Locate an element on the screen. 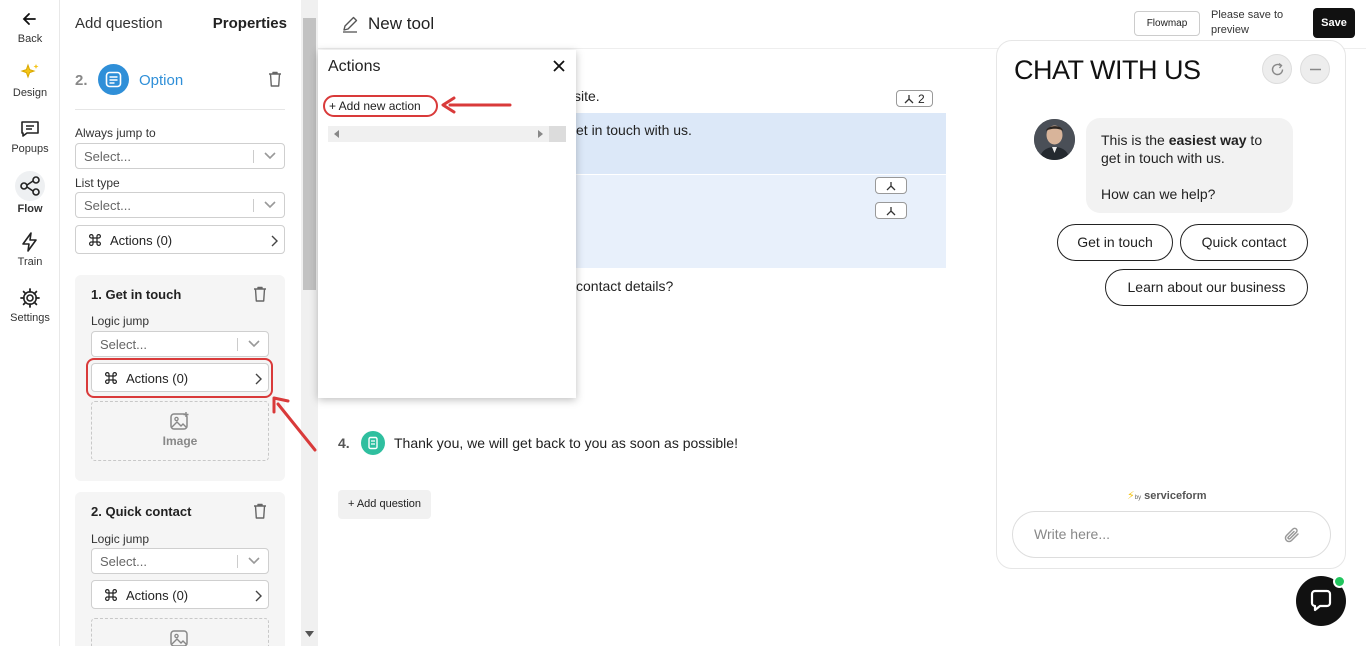  branch-count-badge: 2 is located at coordinates (914, 98).